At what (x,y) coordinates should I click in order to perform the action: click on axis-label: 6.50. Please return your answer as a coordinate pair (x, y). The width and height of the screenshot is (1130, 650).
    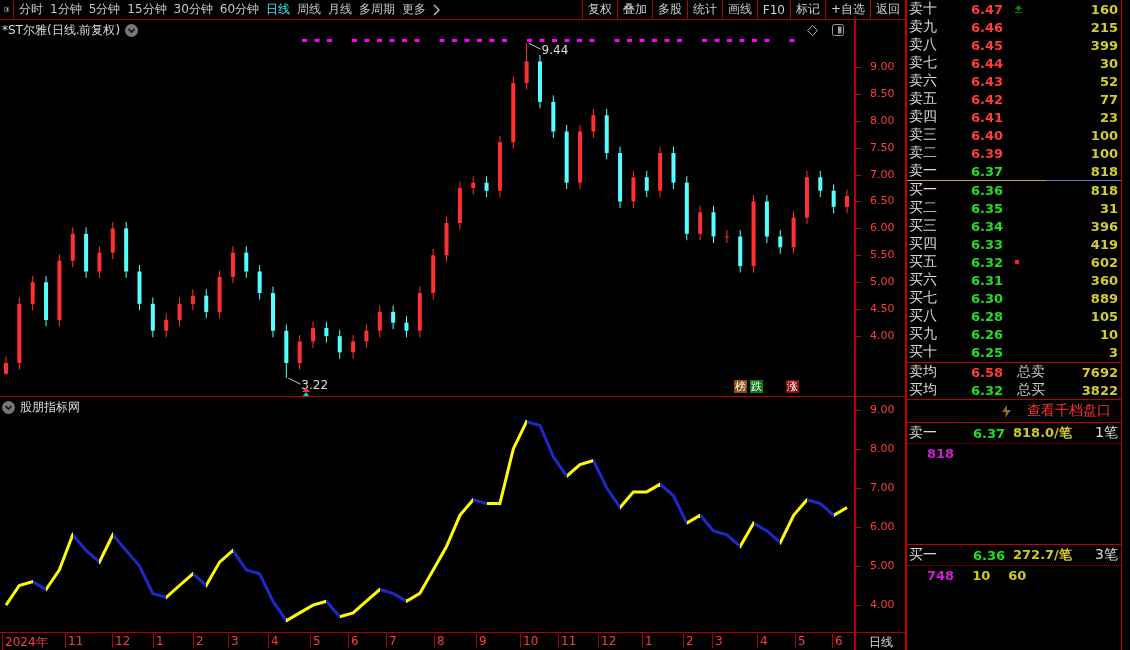
    Looking at the image, I should click on (882, 201).